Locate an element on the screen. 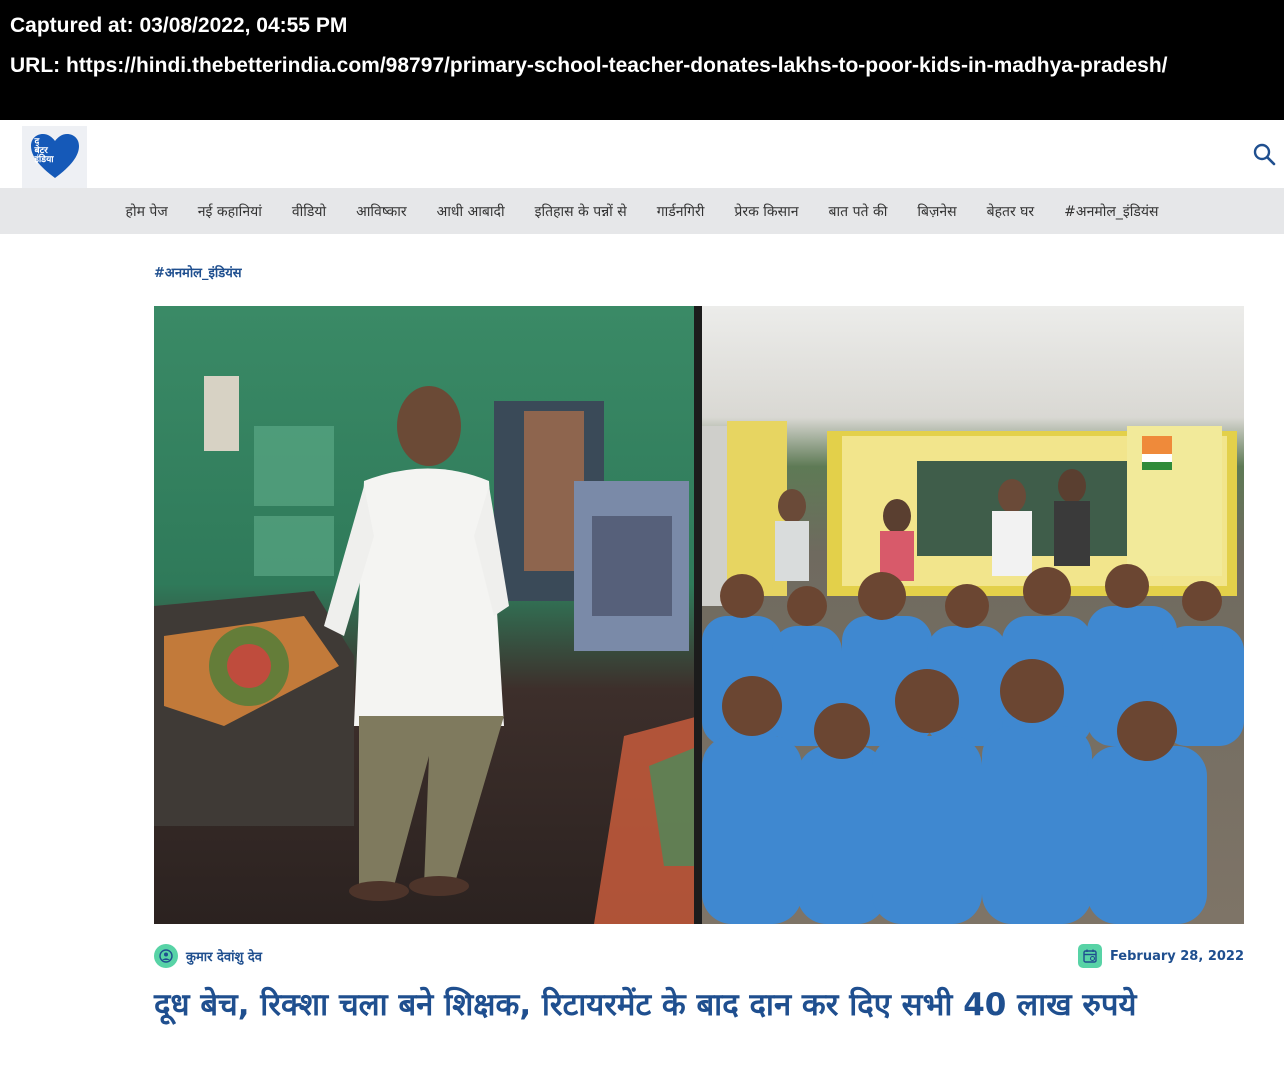 Image resolution: width=1284 pixels, height=1076 pixels. category-tag: #अनमोल_इंडियंस is located at coordinates (198, 272).